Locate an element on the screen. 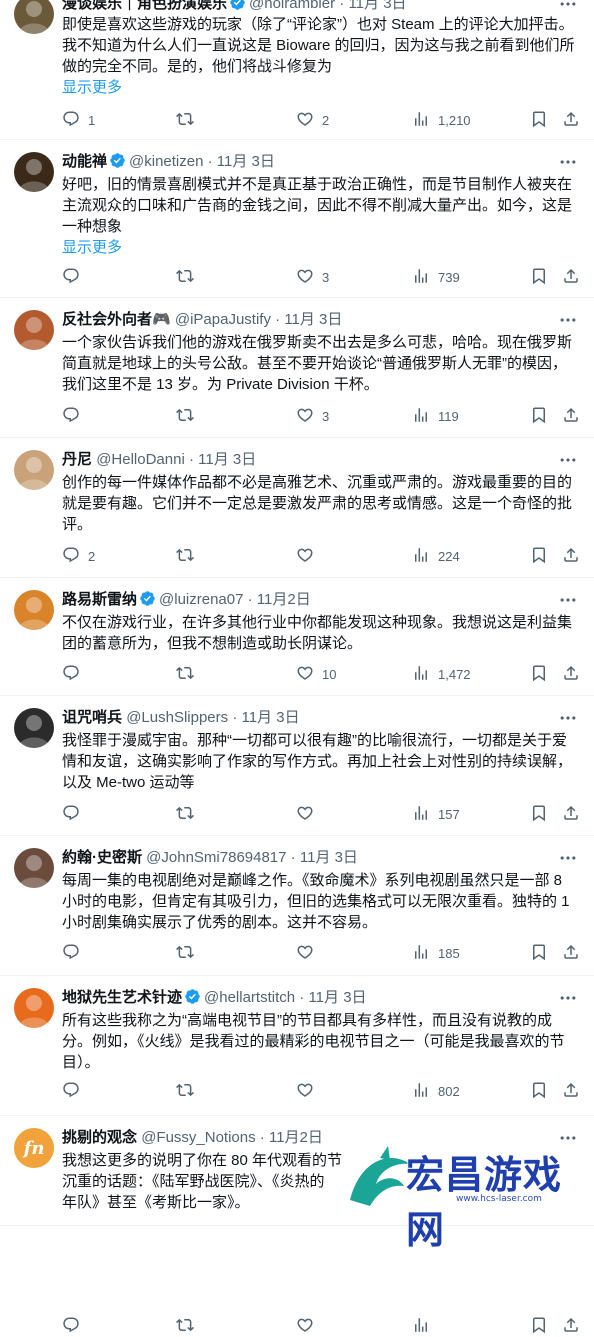 The image size is (594, 1337). user-handle: @iPapaJustify is located at coordinates (223, 319).